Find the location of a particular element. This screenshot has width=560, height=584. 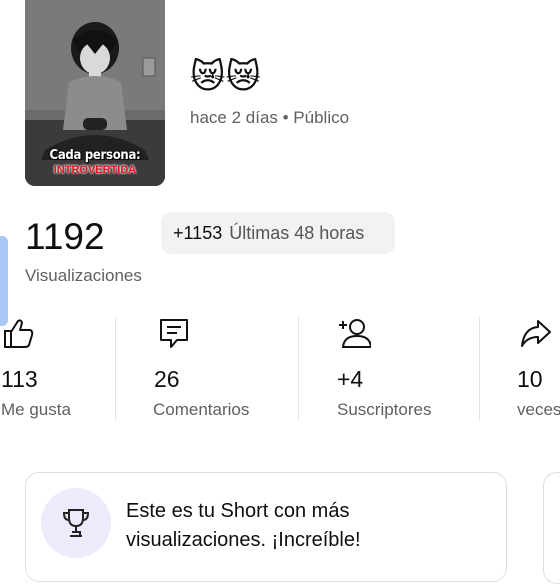

stat-shares-value: 10 is located at coordinates (530, 379).